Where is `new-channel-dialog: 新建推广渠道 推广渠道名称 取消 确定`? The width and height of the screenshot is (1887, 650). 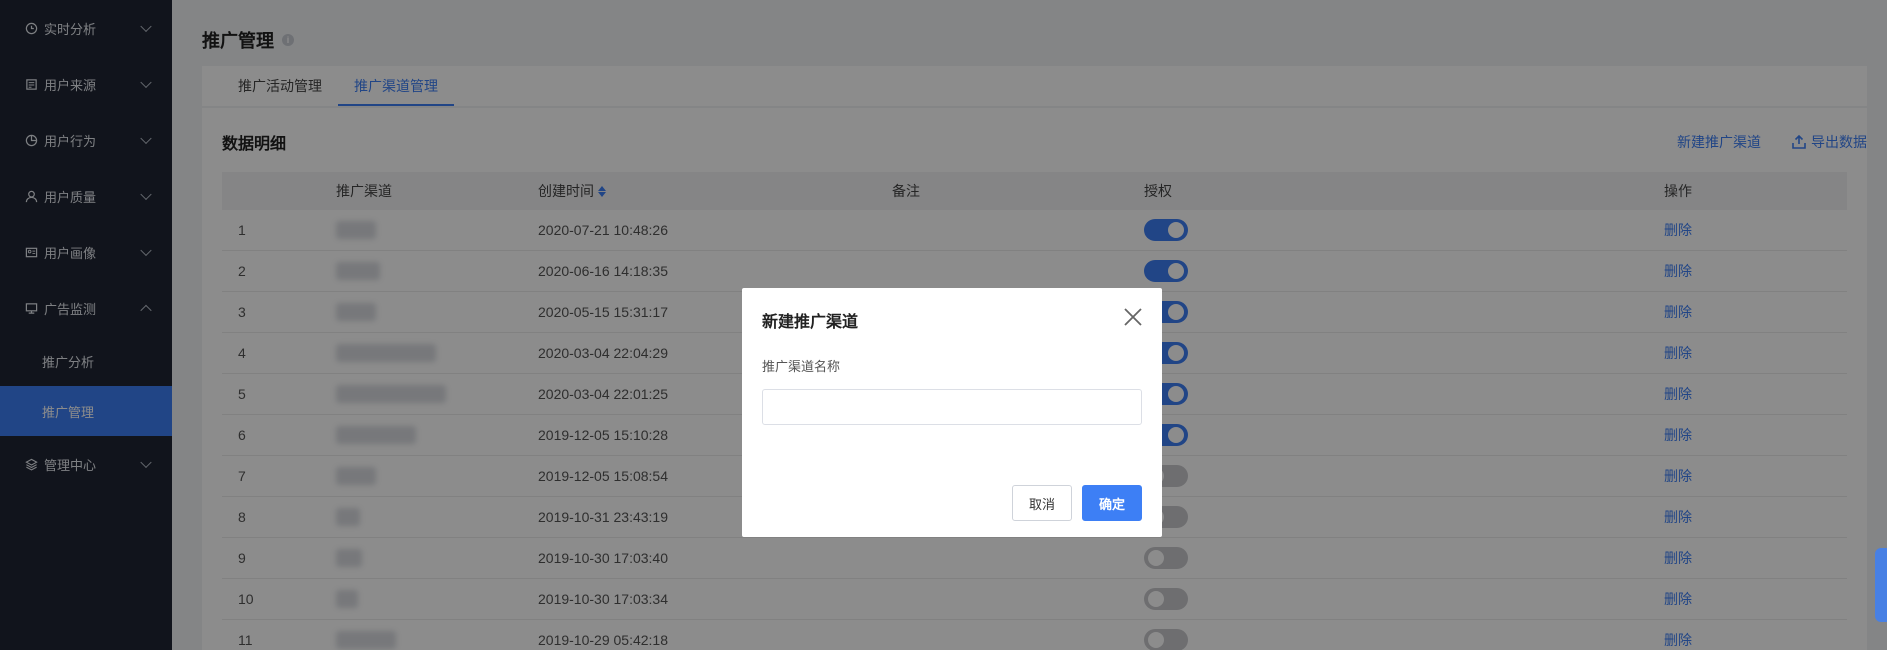 new-channel-dialog: 新建推广渠道 推广渠道名称 取消 确定 is located at coordinates (952, 412).